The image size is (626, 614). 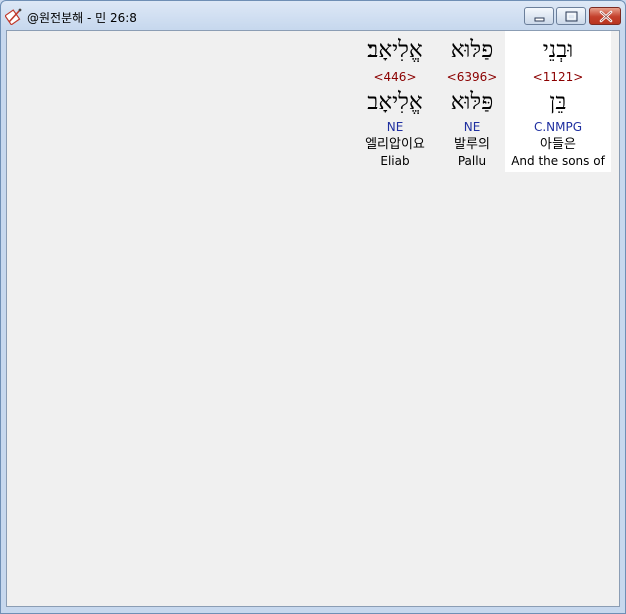 What do you see at coordinates (395, 50) in the screenshot?
I see `hebrew-word: אֱלִיאָב׃` at bounding box center [395, 50].